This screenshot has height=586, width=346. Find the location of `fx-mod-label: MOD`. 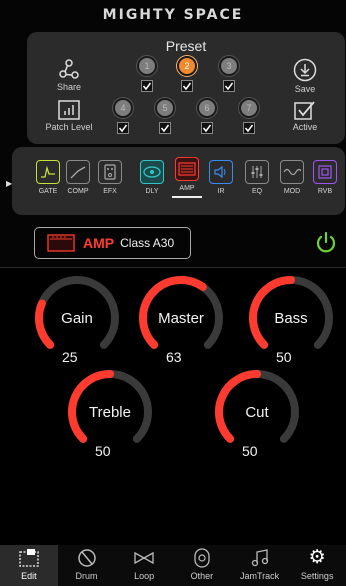

fx-mod-label: MOD is located at coordinates (292, 191).